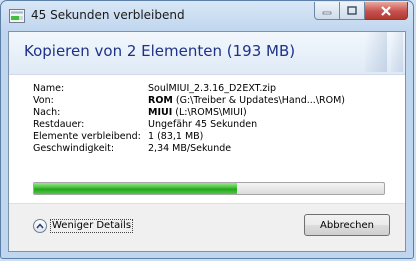 Image resolution: width=416 pixels, height=261 pixels. I want to click on minimize-icon, so click(327, 12).